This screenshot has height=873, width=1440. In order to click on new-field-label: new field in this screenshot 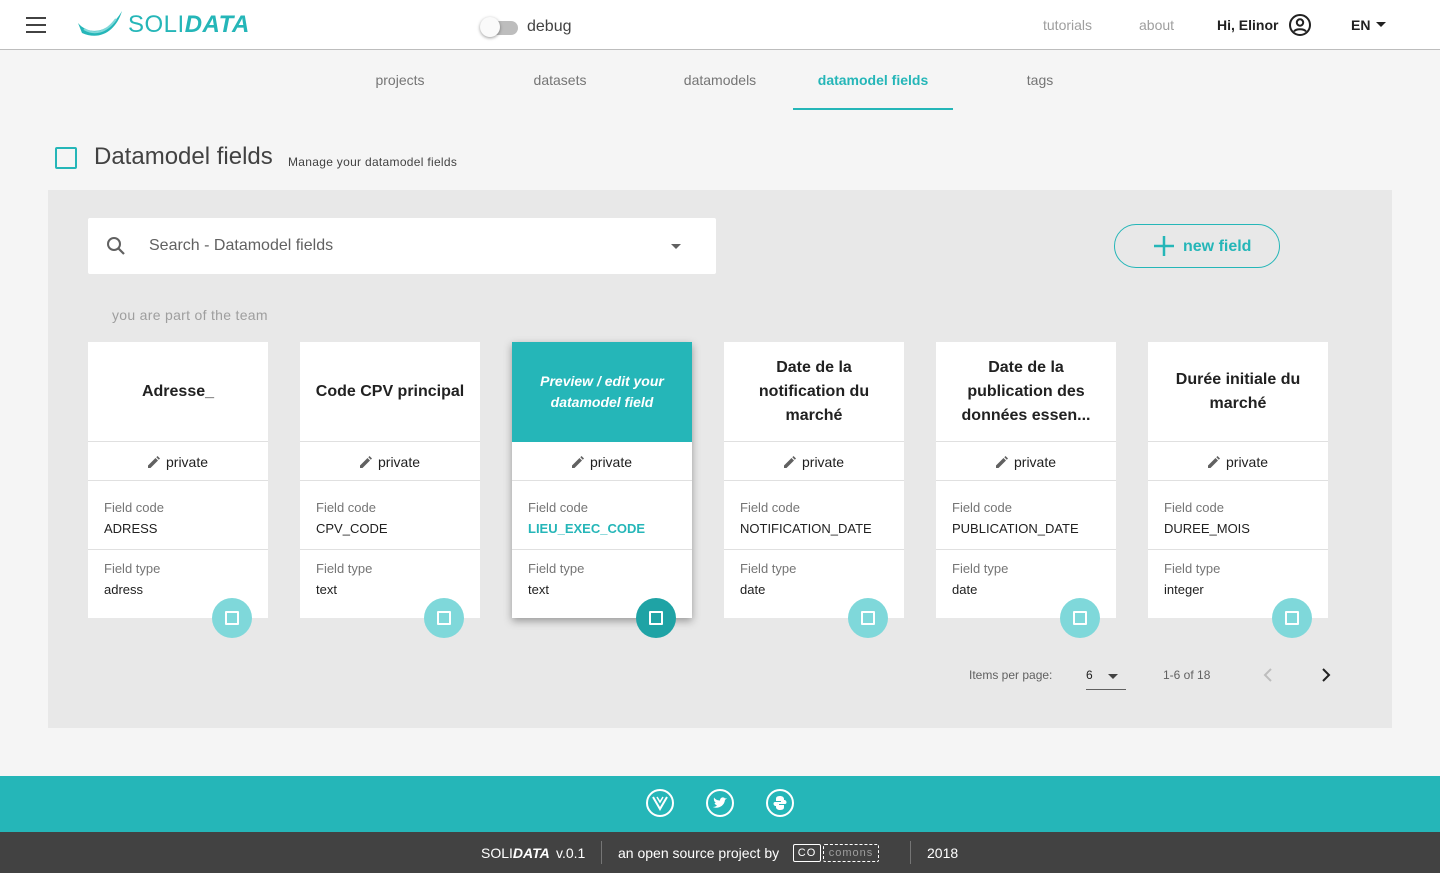, I will do `click(1217, 246)`.